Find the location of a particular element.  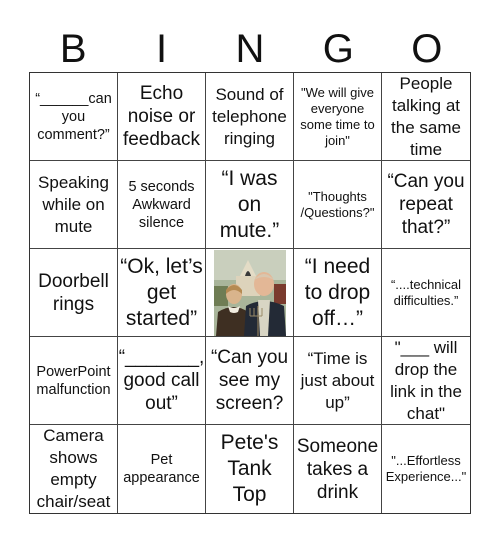

bingo-cell-n2: “I was on mute.” is located at coordinates (250, 205).